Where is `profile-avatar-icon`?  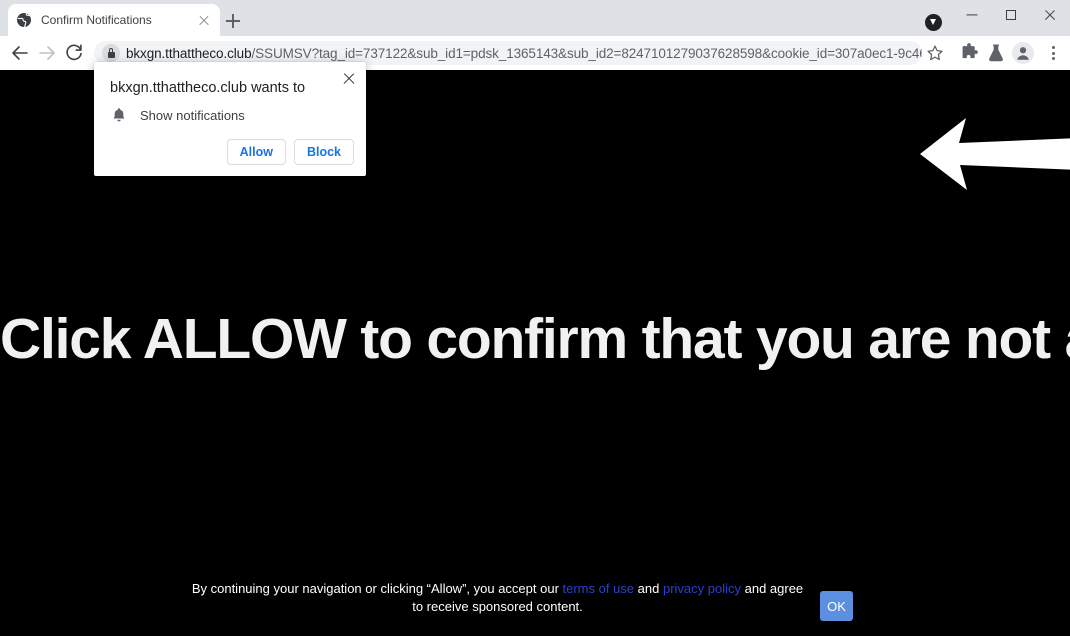 profile-avatar-icon is located at coordinates (1023, 53).